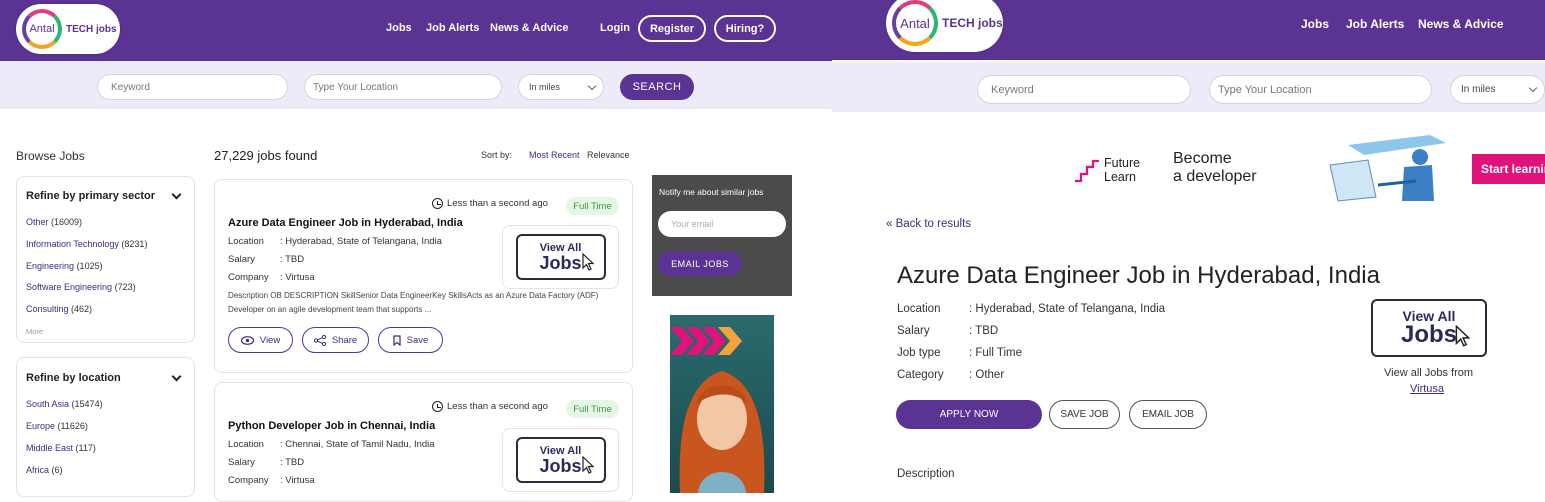 This screenshot has height=502, width=1545. I want to click on detail-label: Salary, so click(913, 331).